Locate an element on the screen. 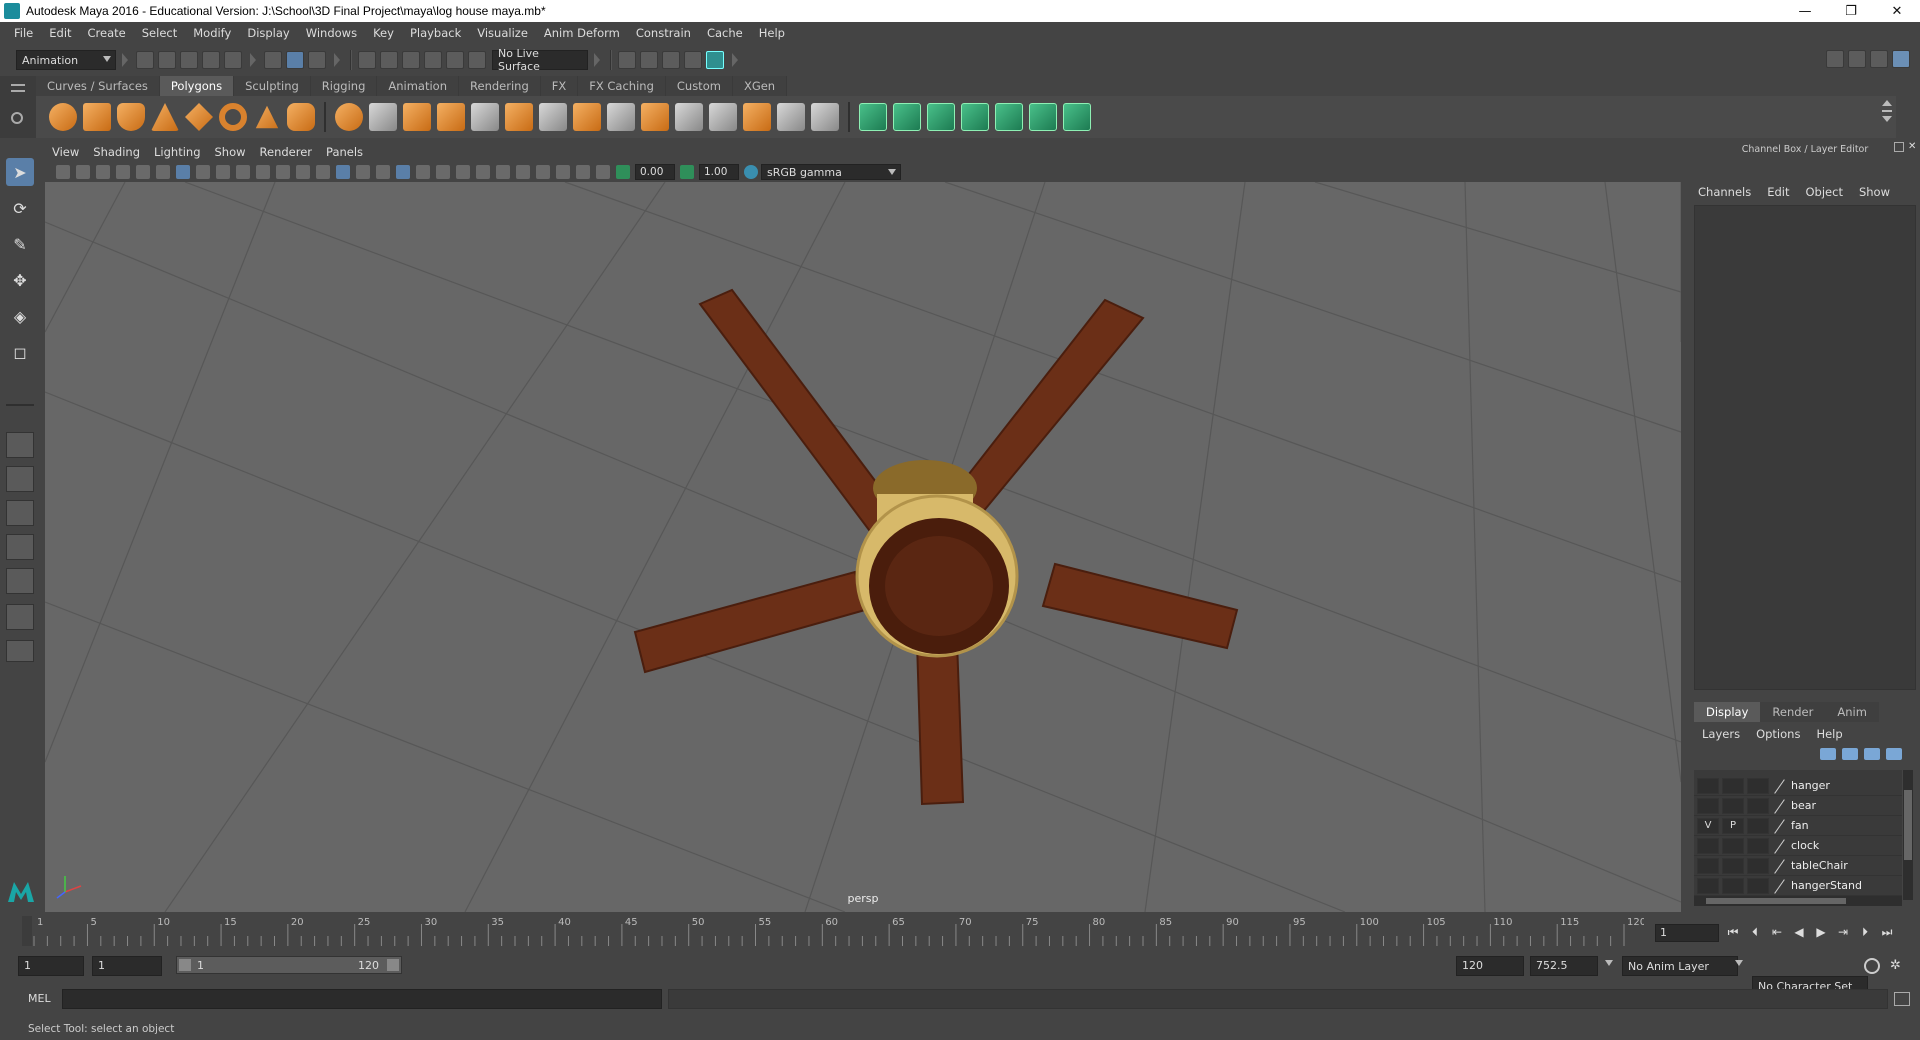  move-layer-up-icon is located at coordinates (1828, 754).